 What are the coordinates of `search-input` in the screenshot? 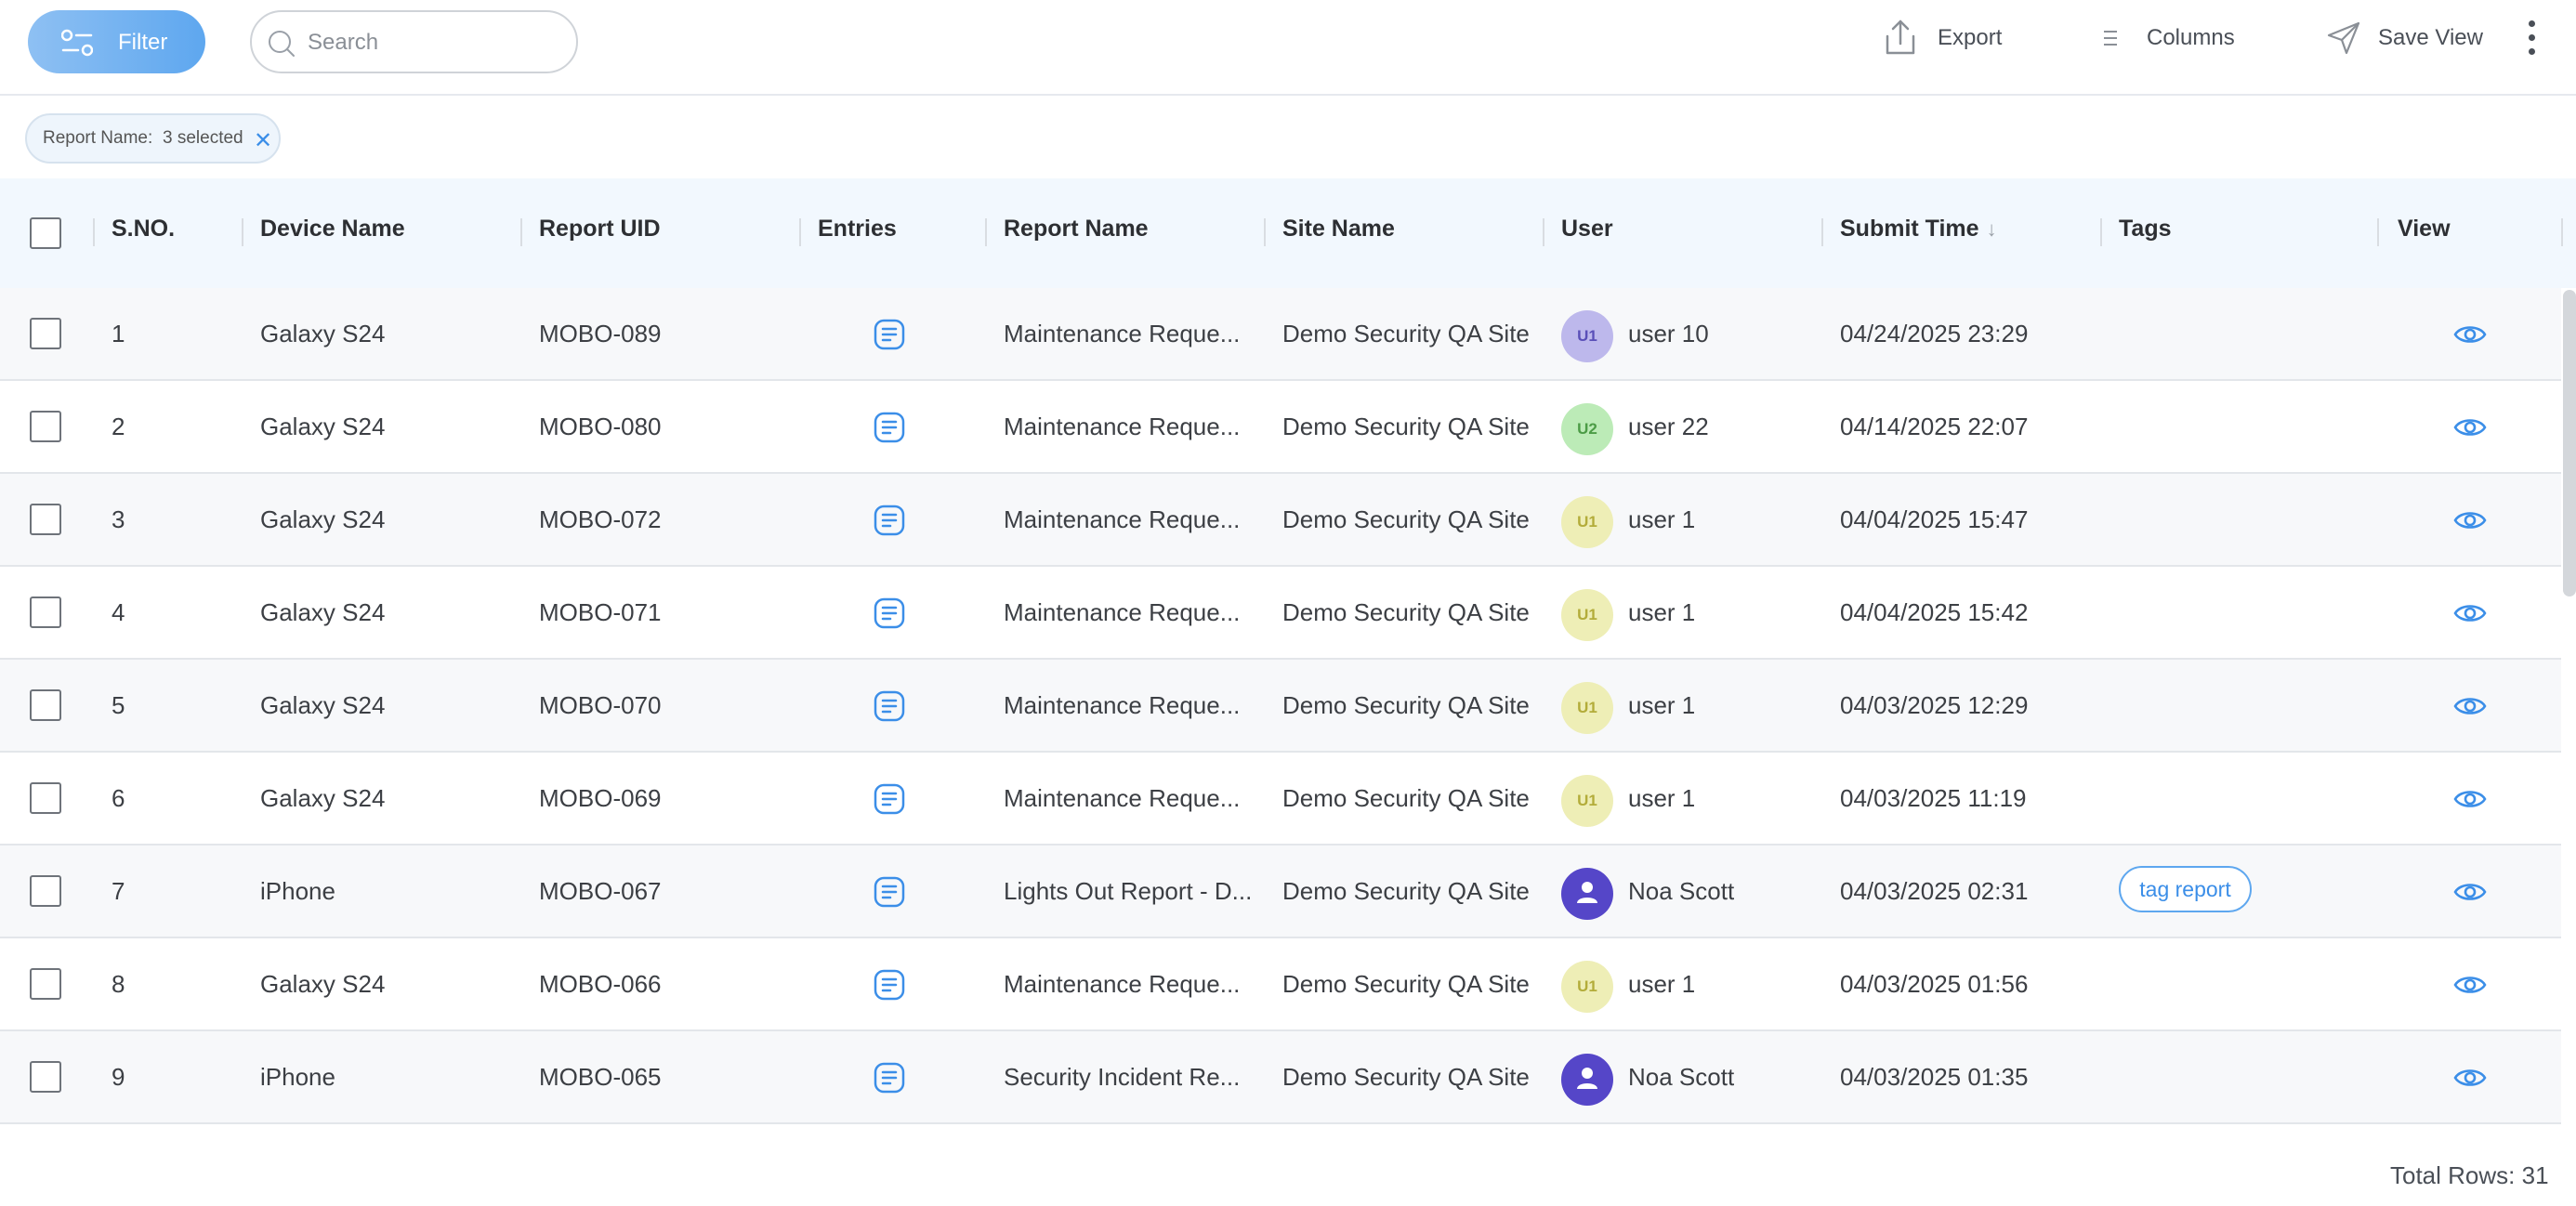 It's located at (433, 43).